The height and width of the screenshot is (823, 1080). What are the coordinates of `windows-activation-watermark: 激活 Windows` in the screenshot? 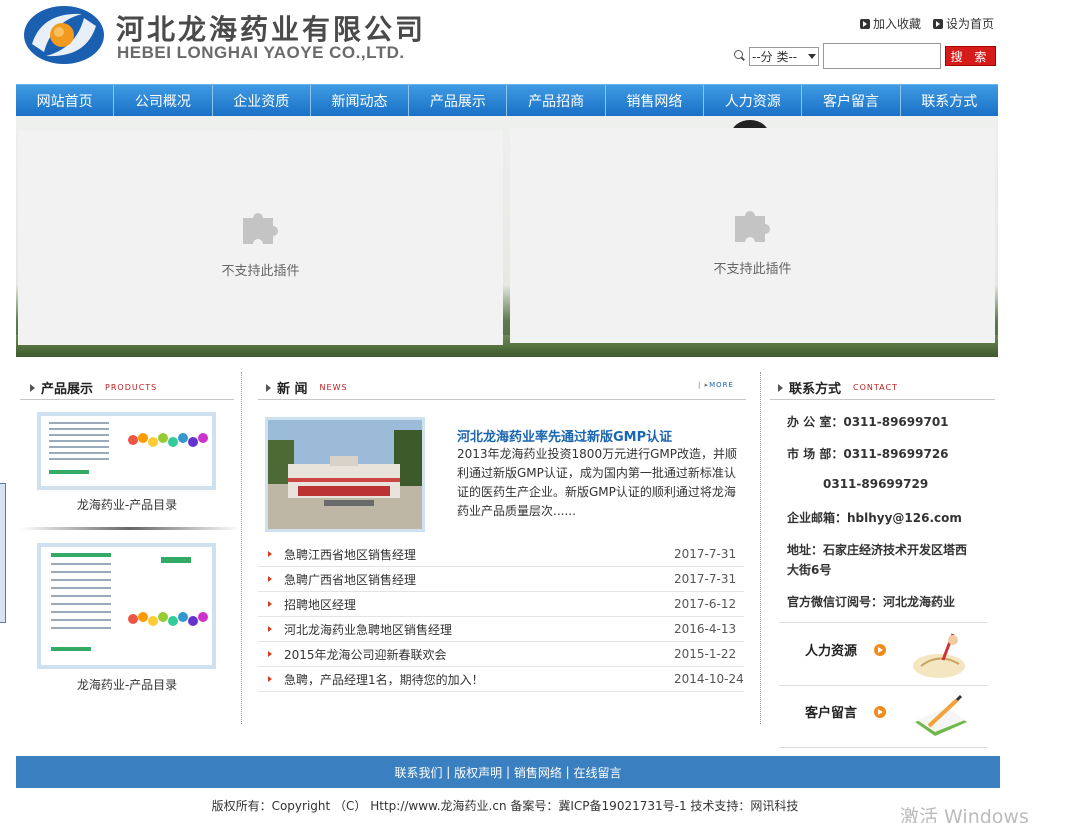 It's located at (964, 814).